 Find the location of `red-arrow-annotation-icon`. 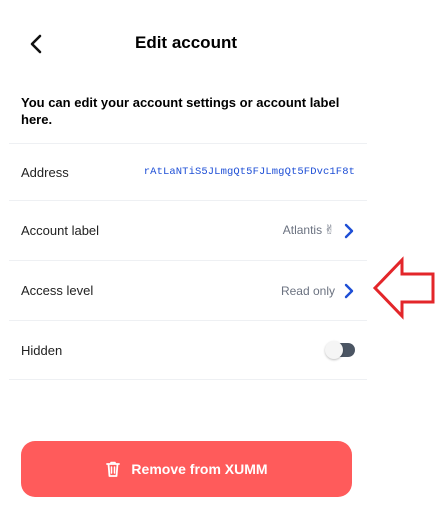

red-arrow-annotation-icon is located at coordinates (403, 288).